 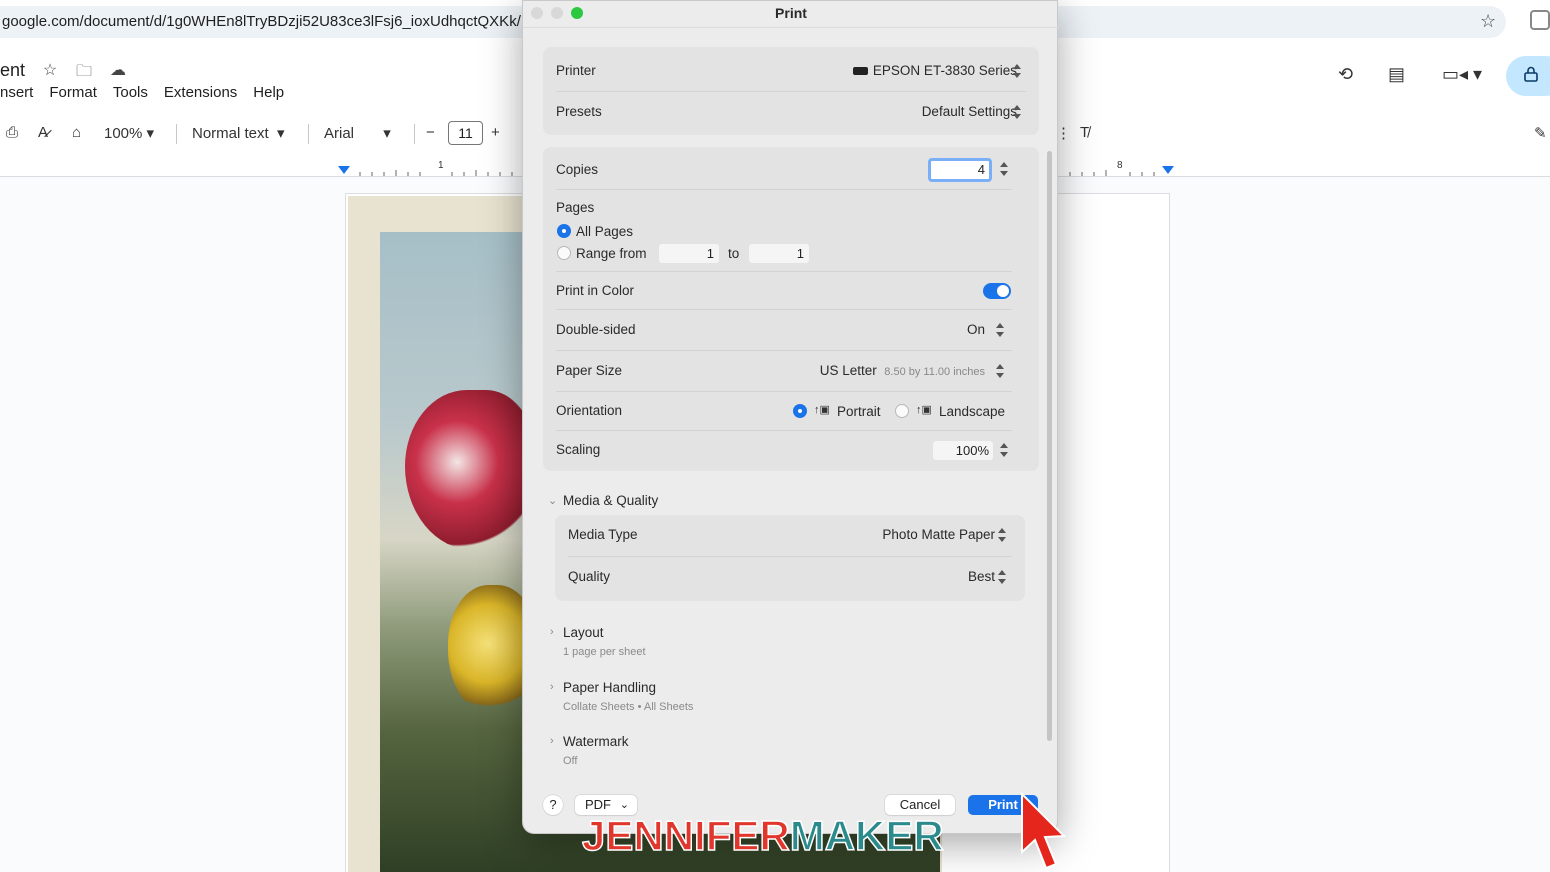 I want to click on chevron-down-icon: ⌄, so click(x=552, y=500).